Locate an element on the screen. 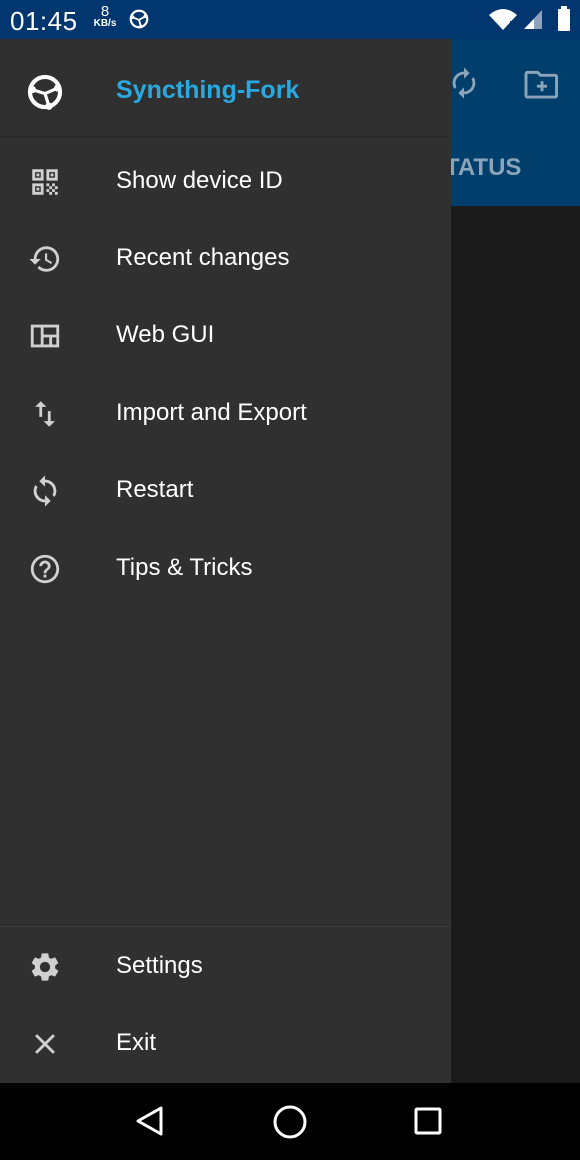 This screenshot has height=1160, width=580. drawer-divider is located at coordinates (225, 926).